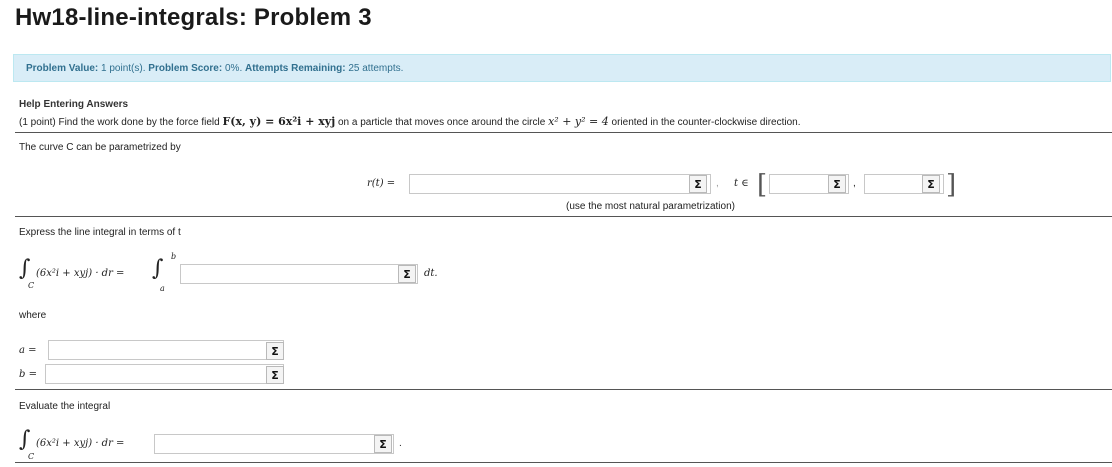 The image size is (1112, 467). What do you see at coordinates (123, 68) in the screenshot?
I see `value: 1 point(s).` at bounding box center [123, 68].